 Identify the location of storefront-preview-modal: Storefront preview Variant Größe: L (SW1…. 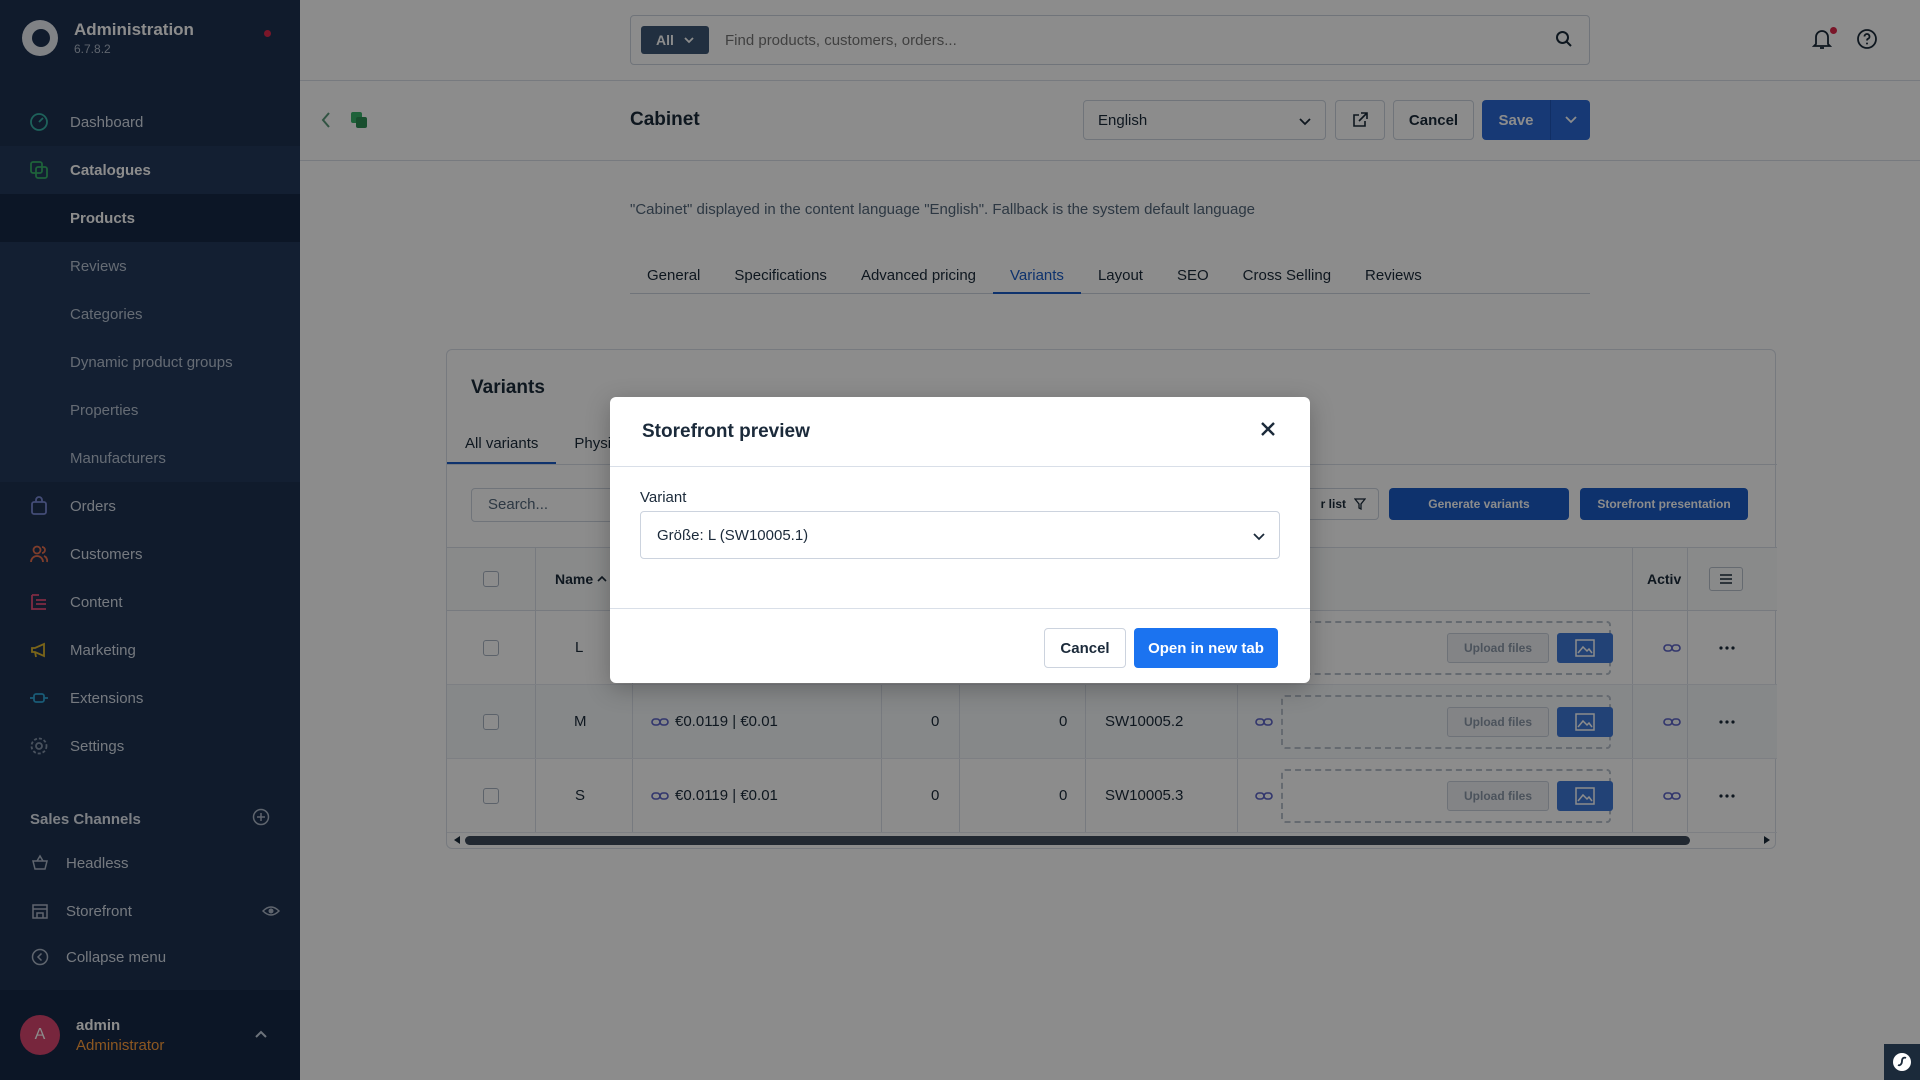
(960, 540).